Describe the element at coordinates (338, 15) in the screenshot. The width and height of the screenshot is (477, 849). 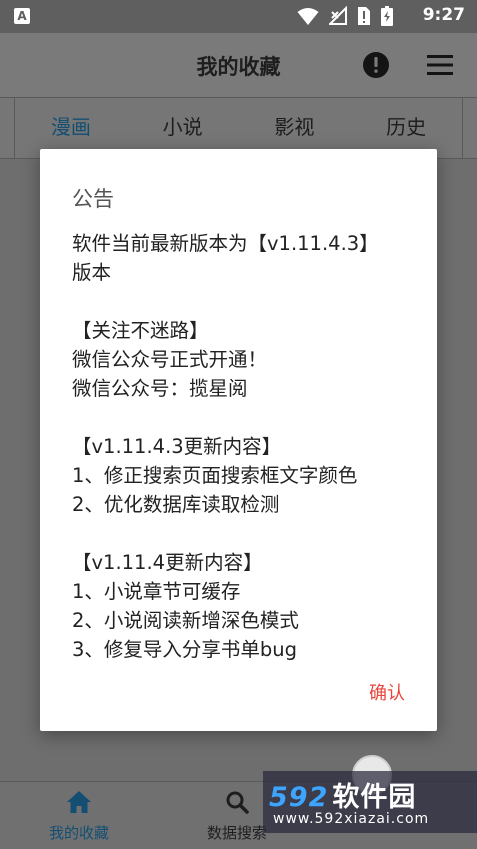
I see `signal-off-icon` at that location.